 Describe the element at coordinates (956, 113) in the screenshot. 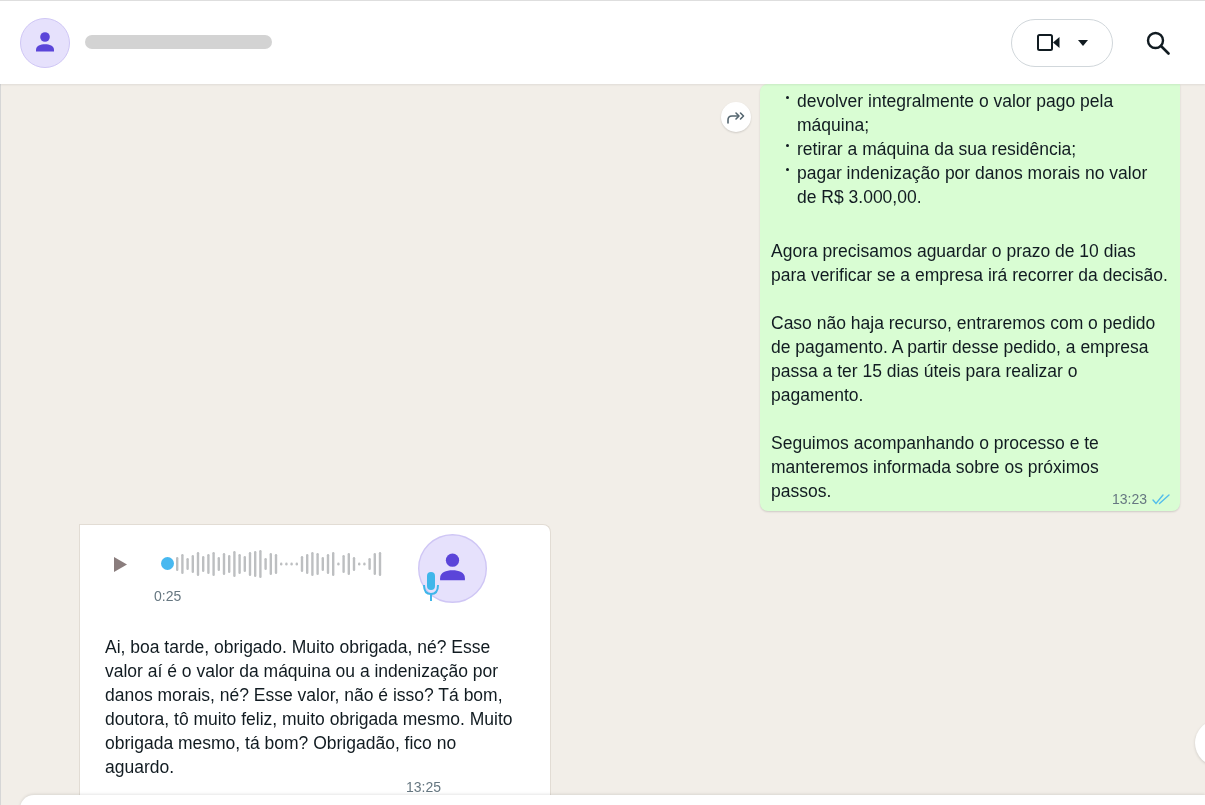

I see `list-item-text: devolver integralmente o valor pago pela máquina;` at that location.